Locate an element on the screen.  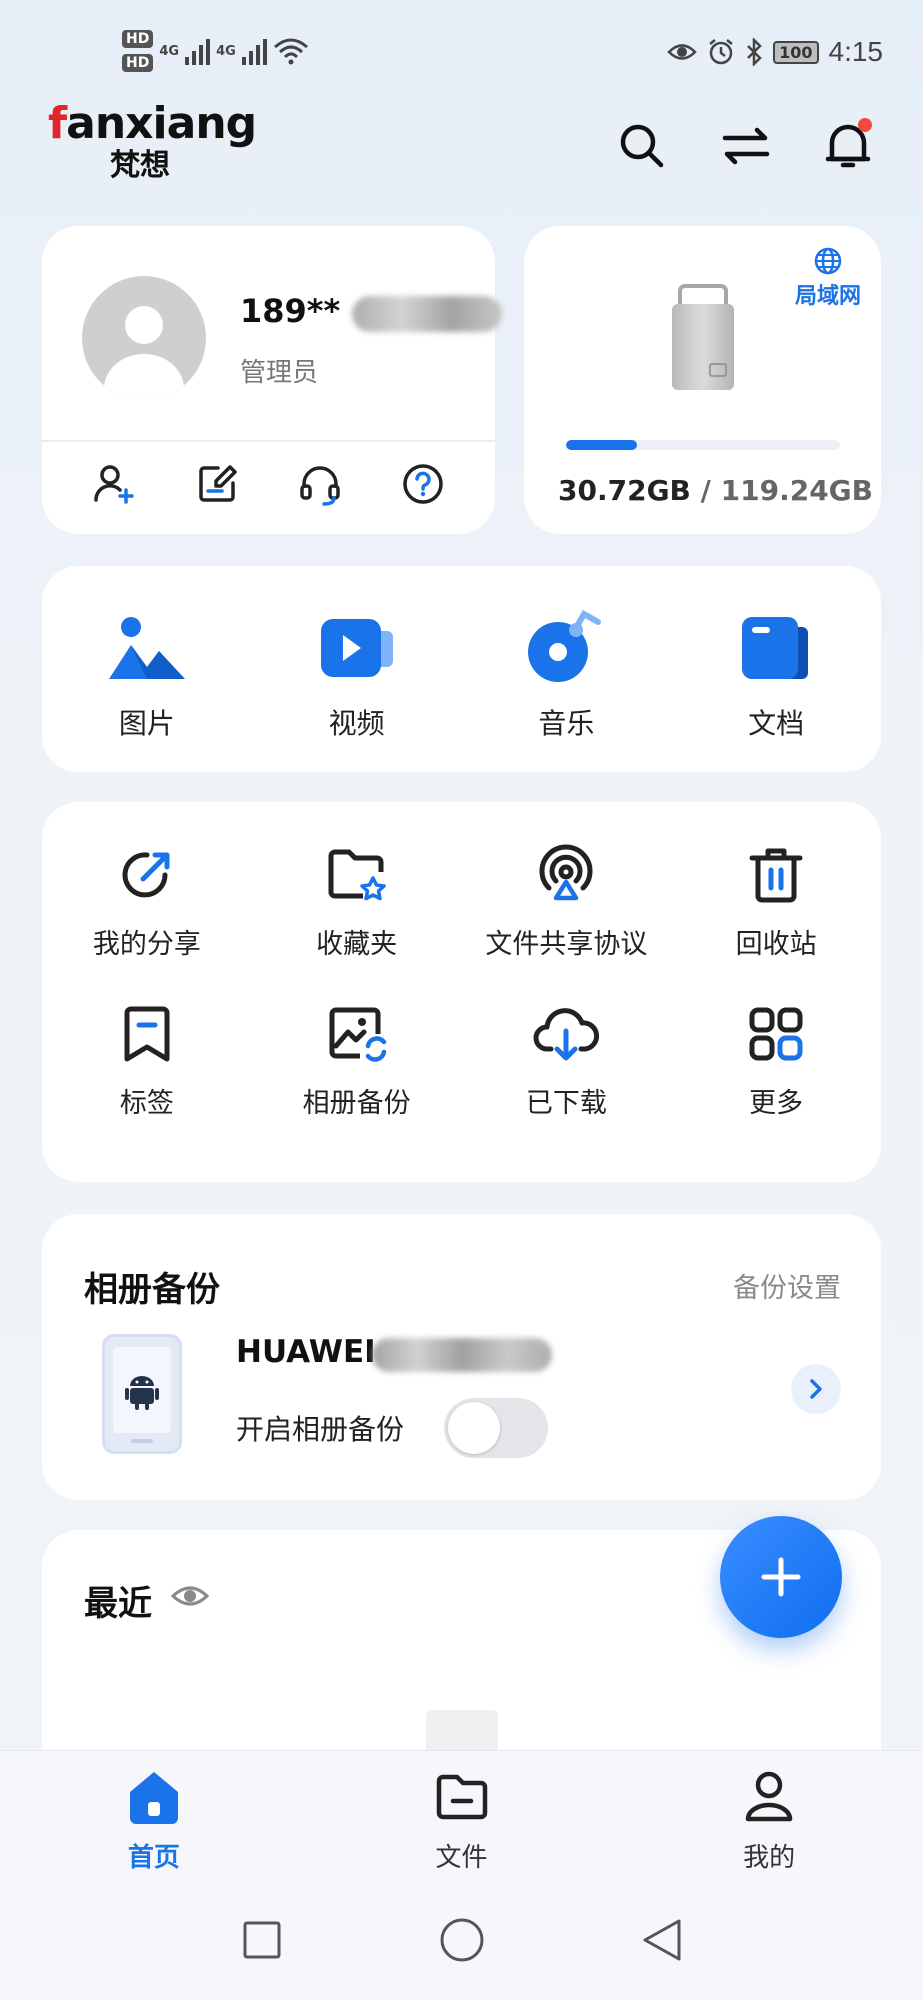
media-documents: 文档 is located at coordinates (776, 669).